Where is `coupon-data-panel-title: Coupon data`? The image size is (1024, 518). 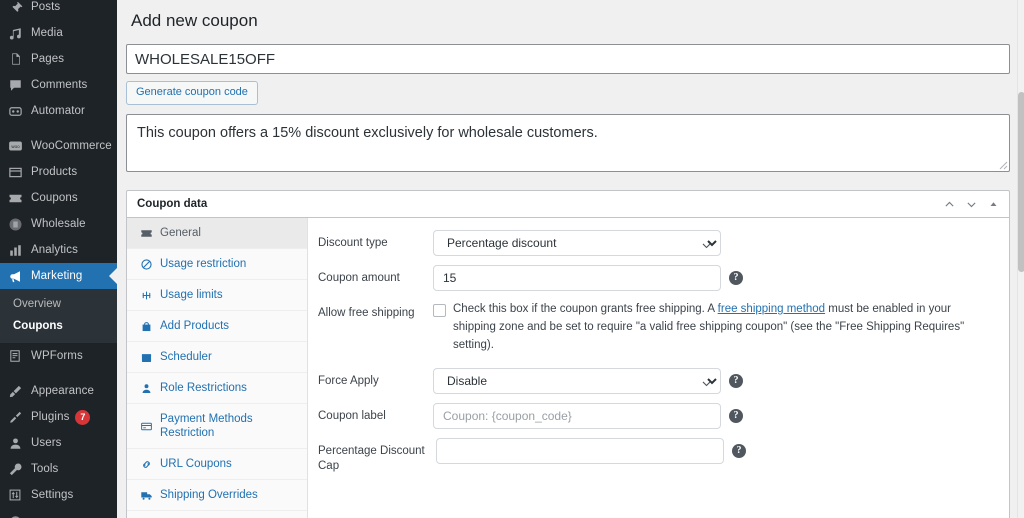 coupon-data-panel-title: Coupon data is located at coordinates (172, 203).